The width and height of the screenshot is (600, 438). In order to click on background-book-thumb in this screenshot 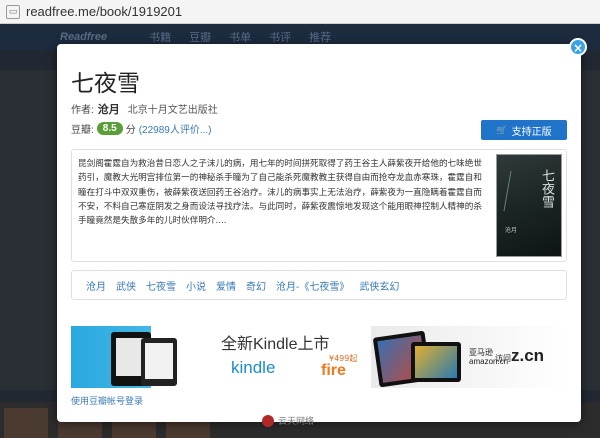, I will do `click(26, 423)`.